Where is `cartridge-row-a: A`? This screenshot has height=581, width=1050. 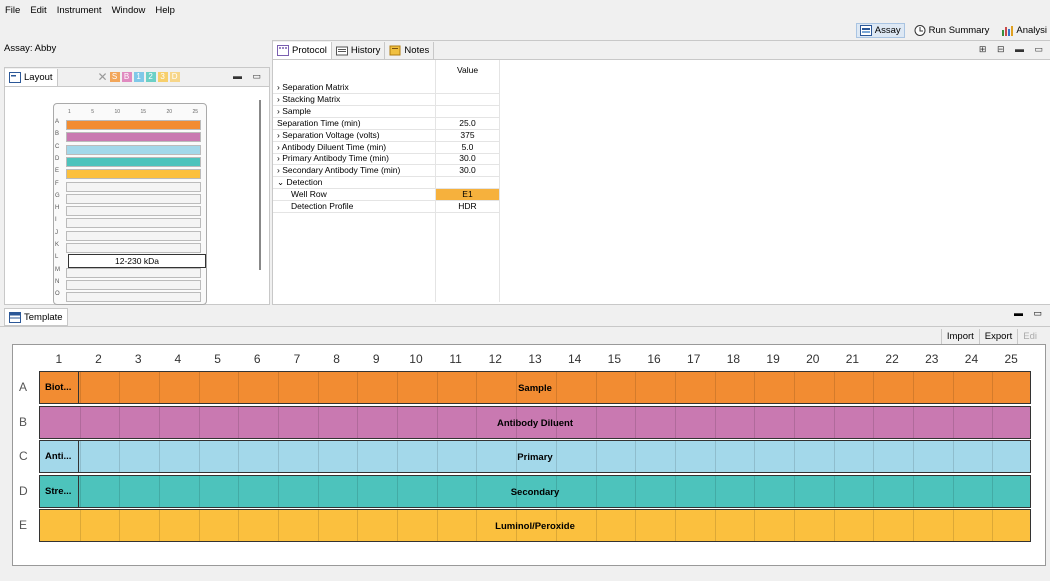 cartridge-row-a: A is located at coordinates (130, 124).